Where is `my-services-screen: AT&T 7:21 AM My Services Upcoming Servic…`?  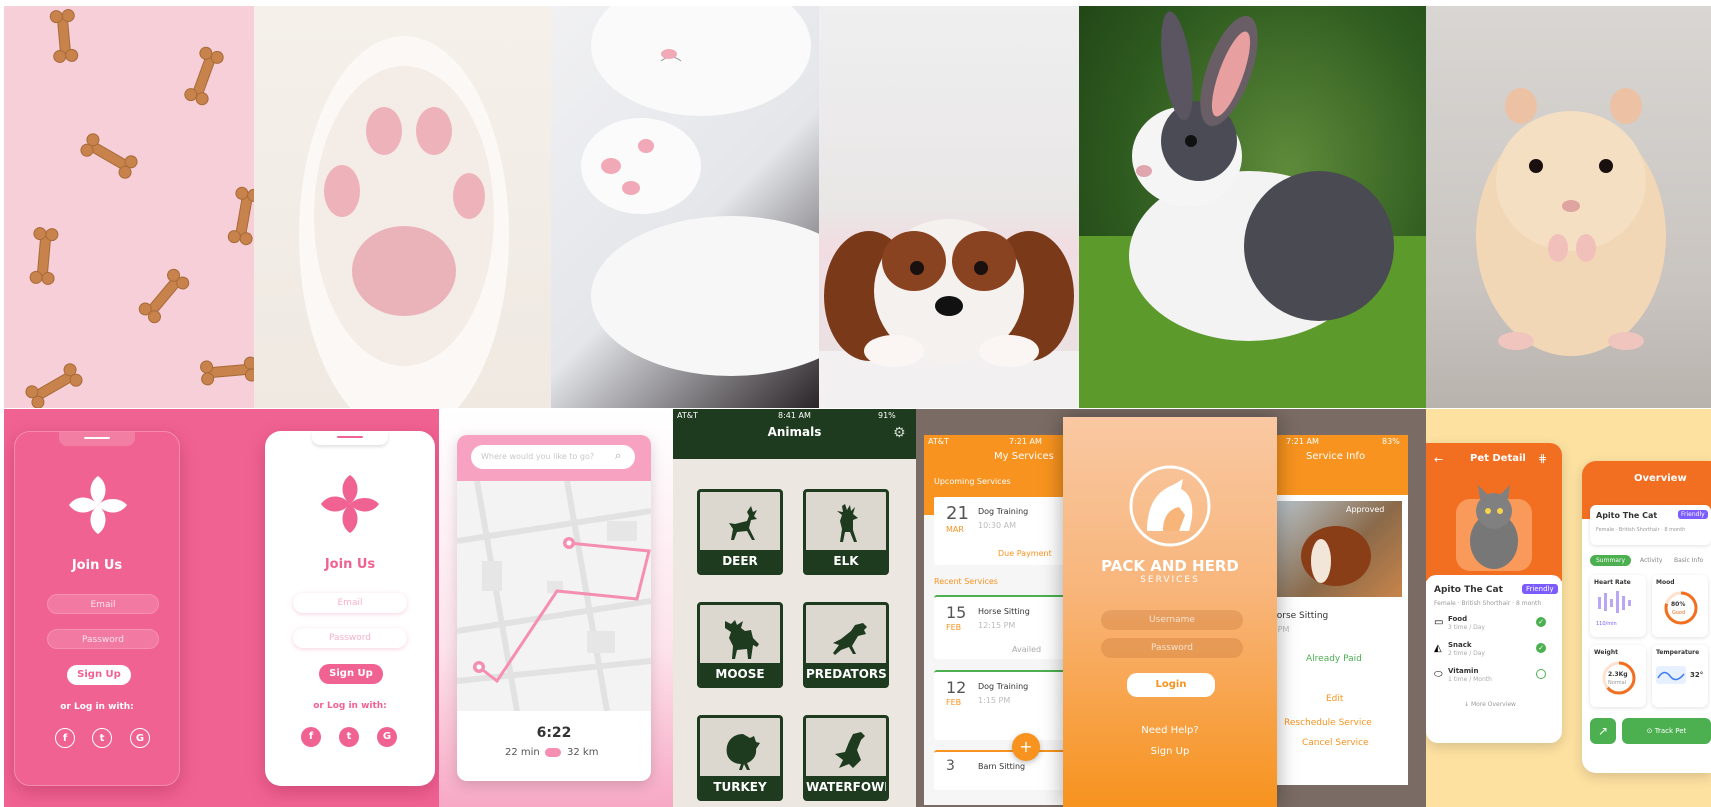
my-services-screen: AT&T 7:21 AM My Services Upcoming Servic… is located at coordinates (999, 620).